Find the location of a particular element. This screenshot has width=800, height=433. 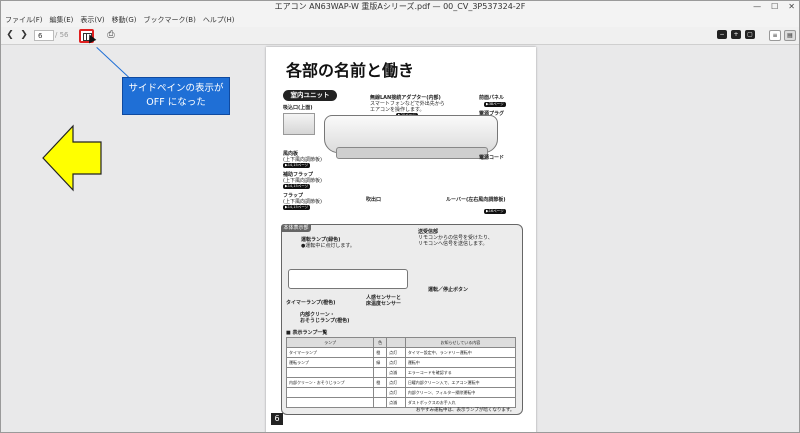

table-header-cell: お知らせしている内容 is located at coordinates (460, 342).